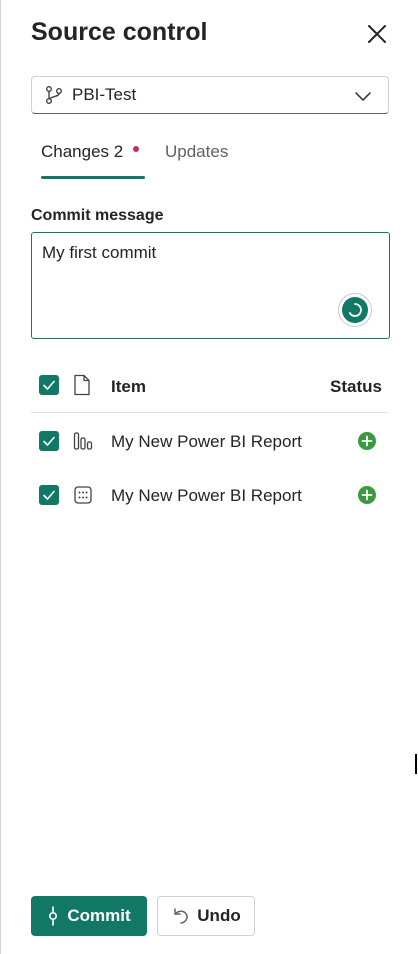  I want to click on text-cursor-icon, so click(416, 764).